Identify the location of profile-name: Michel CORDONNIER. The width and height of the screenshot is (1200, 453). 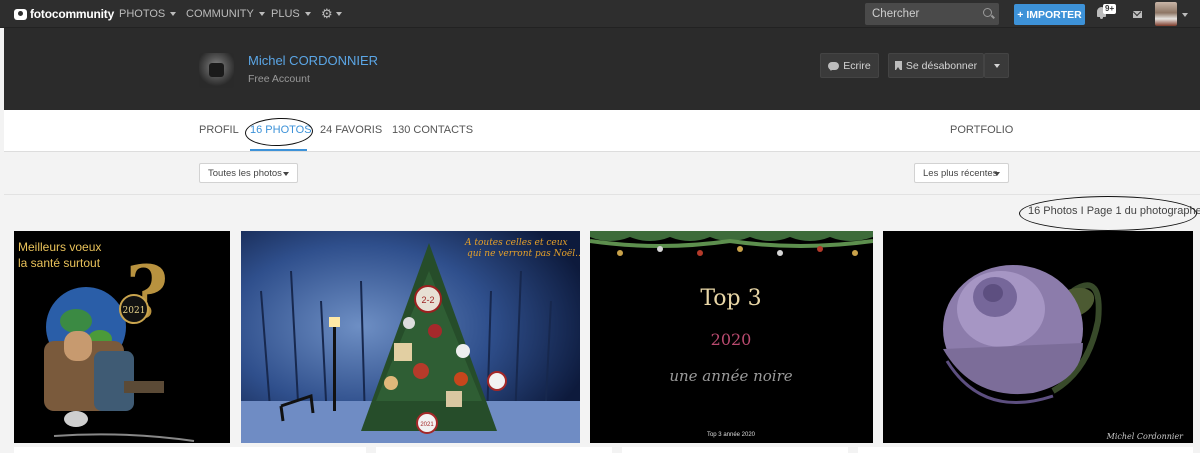
(313, 60).